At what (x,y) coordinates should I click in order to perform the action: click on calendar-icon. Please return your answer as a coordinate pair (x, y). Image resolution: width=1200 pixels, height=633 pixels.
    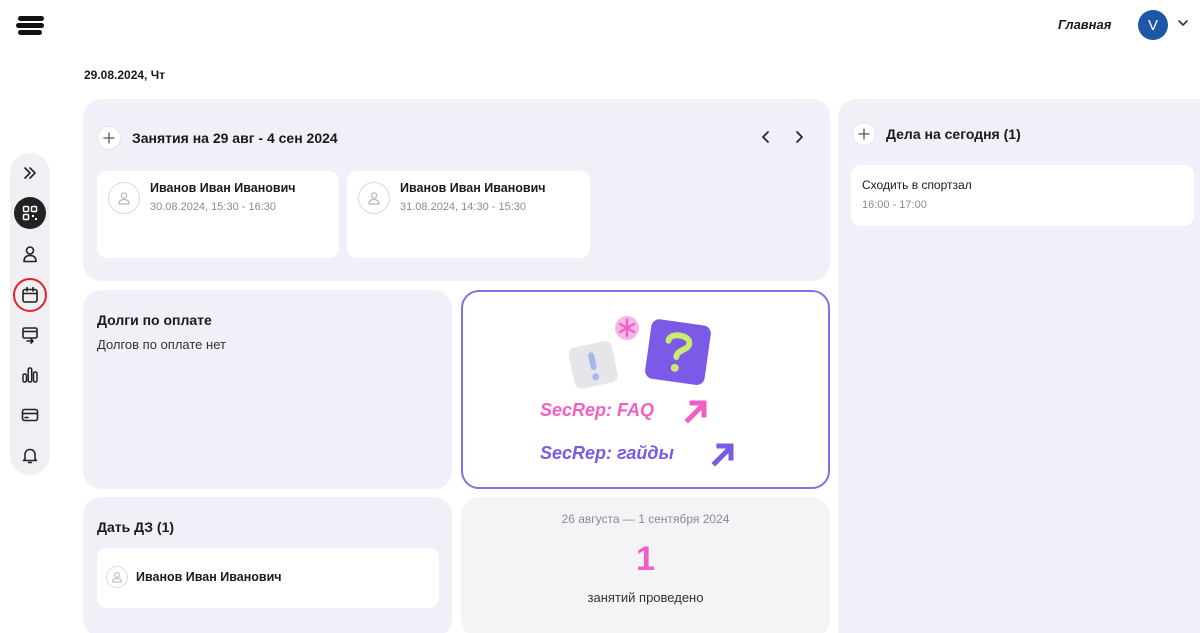
    Looking at the image, I should click on (30, 294).